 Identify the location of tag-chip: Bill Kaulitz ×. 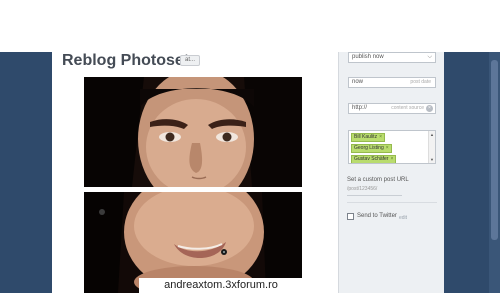
(368, 137).